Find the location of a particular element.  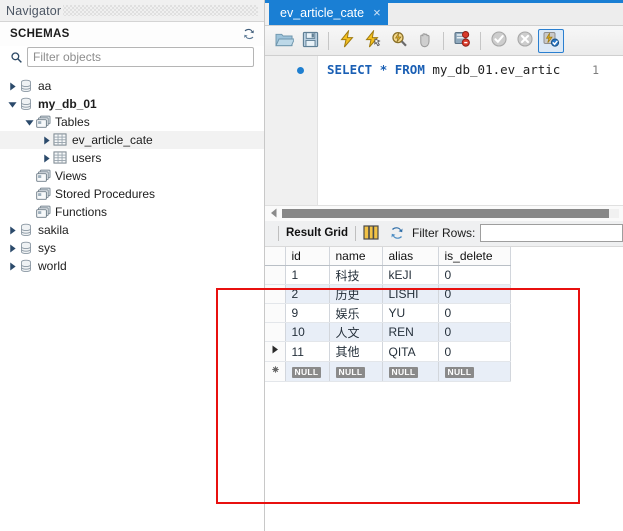

null-cell-id: NULL is located at coordinates (307, 372).